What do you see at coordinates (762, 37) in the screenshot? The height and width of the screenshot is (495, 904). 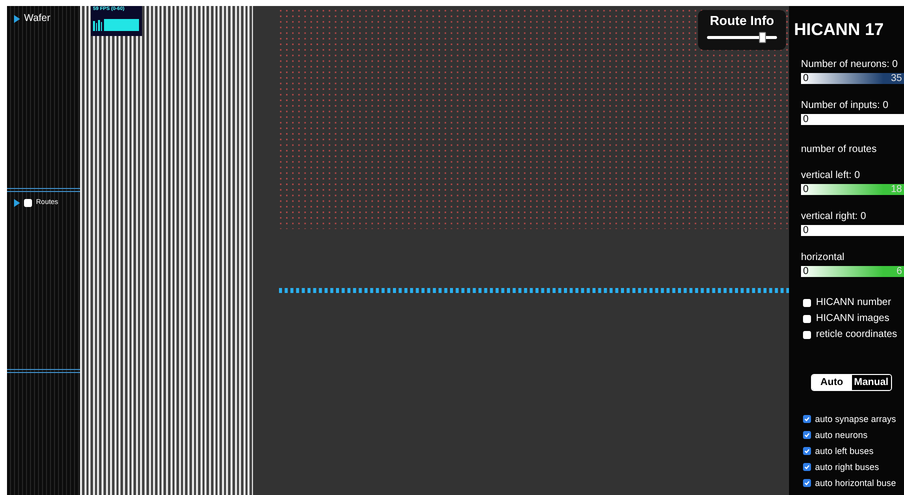 I see `slider-thumb` at bounding box center [762, 37].